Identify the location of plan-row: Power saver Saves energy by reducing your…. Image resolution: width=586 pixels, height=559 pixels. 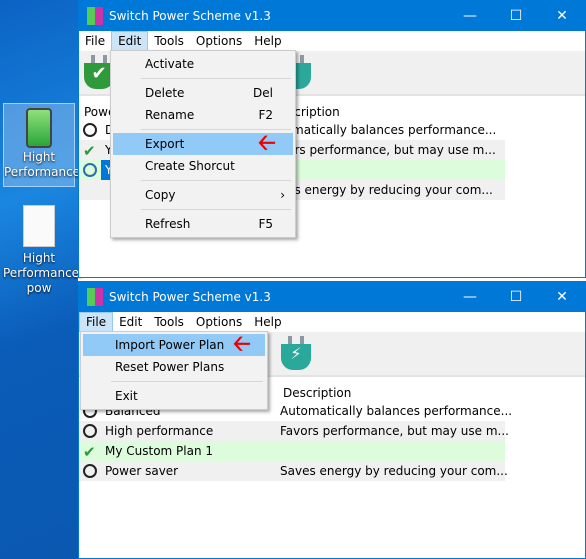
(293, 471).